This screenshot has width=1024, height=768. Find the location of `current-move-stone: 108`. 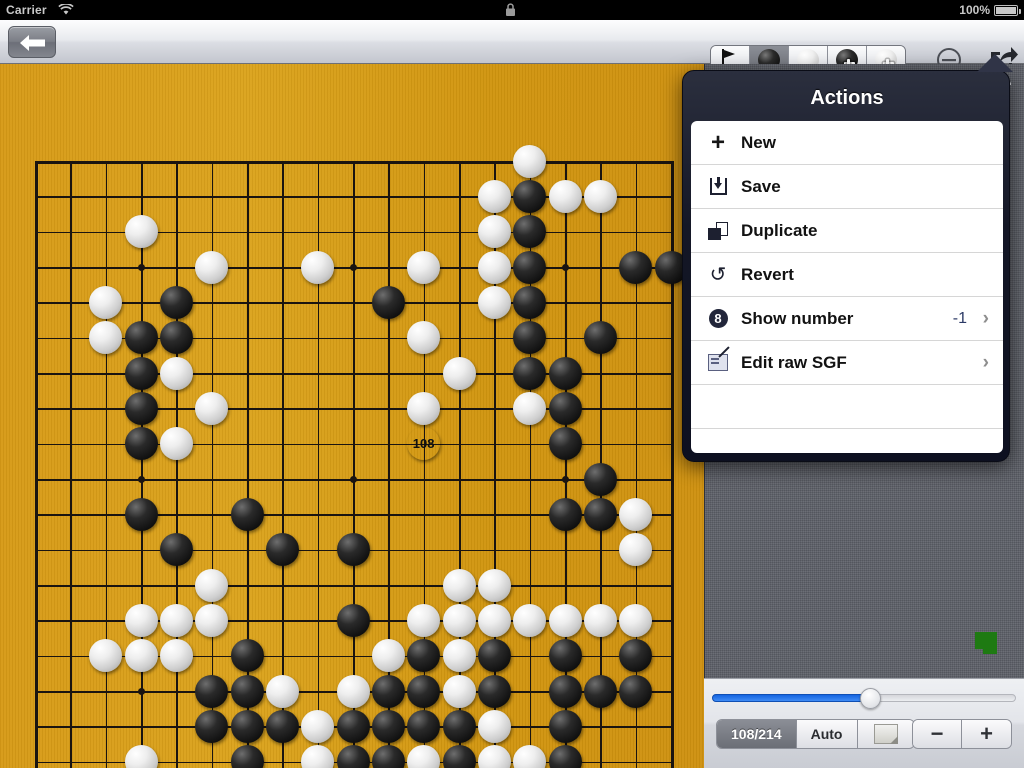

current-move-stone: 108 is located at coordinates (423, 443).